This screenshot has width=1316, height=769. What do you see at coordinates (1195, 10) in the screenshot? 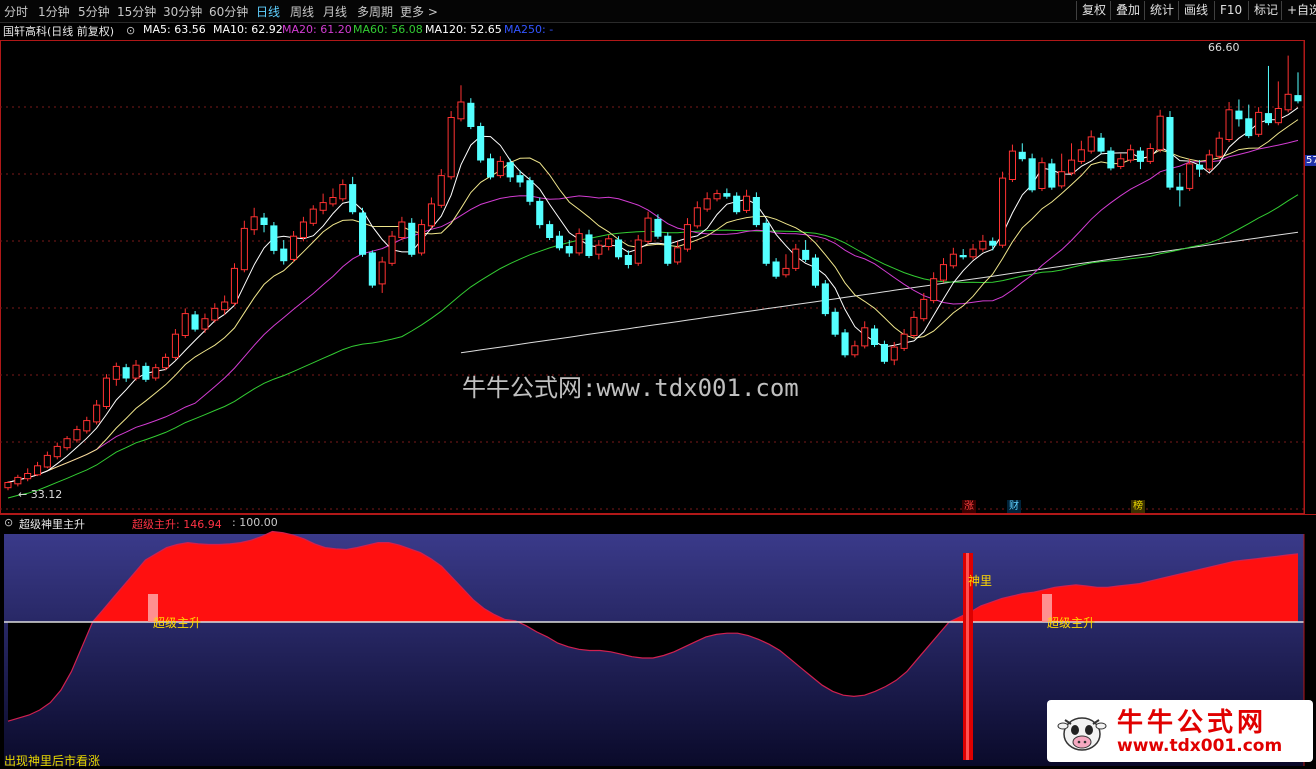
I see `draw-button: 画线` at bounding box center [1195, 10].